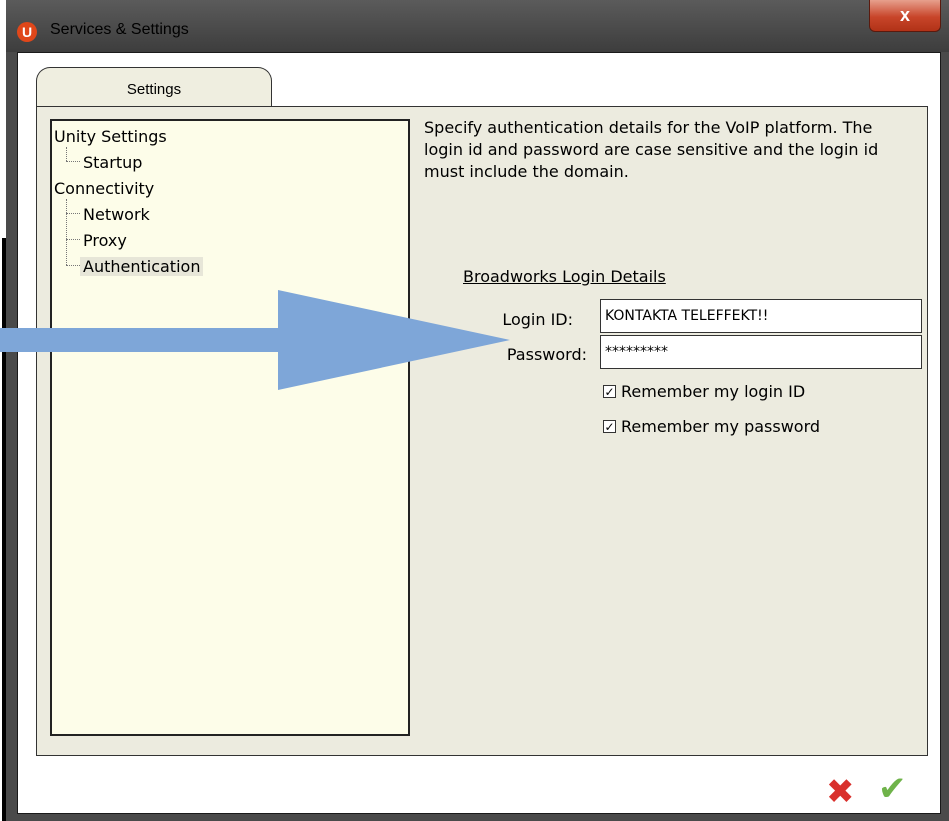 The width and height of the screenshot is (949, 821). I want to click on tree-item-startup: Startup, so click(112, 162).